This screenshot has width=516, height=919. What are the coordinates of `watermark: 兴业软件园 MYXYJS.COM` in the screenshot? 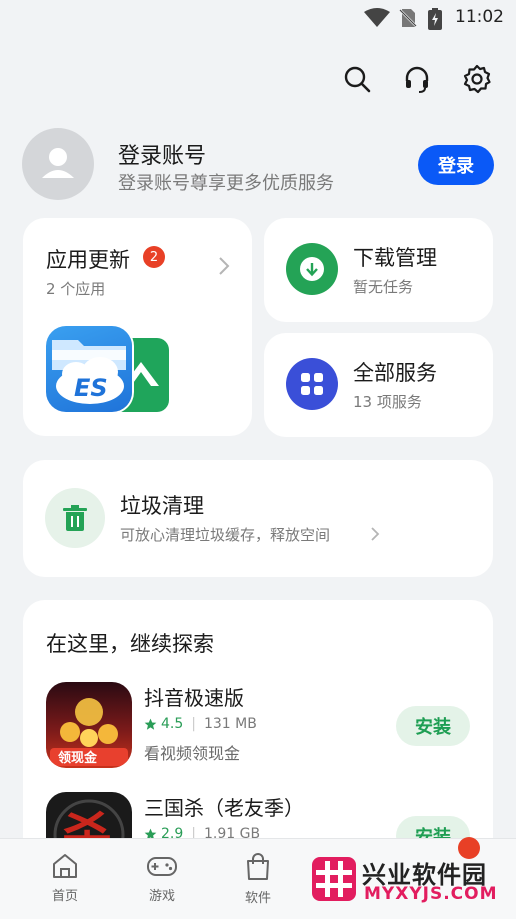 It's located at (413, 879).